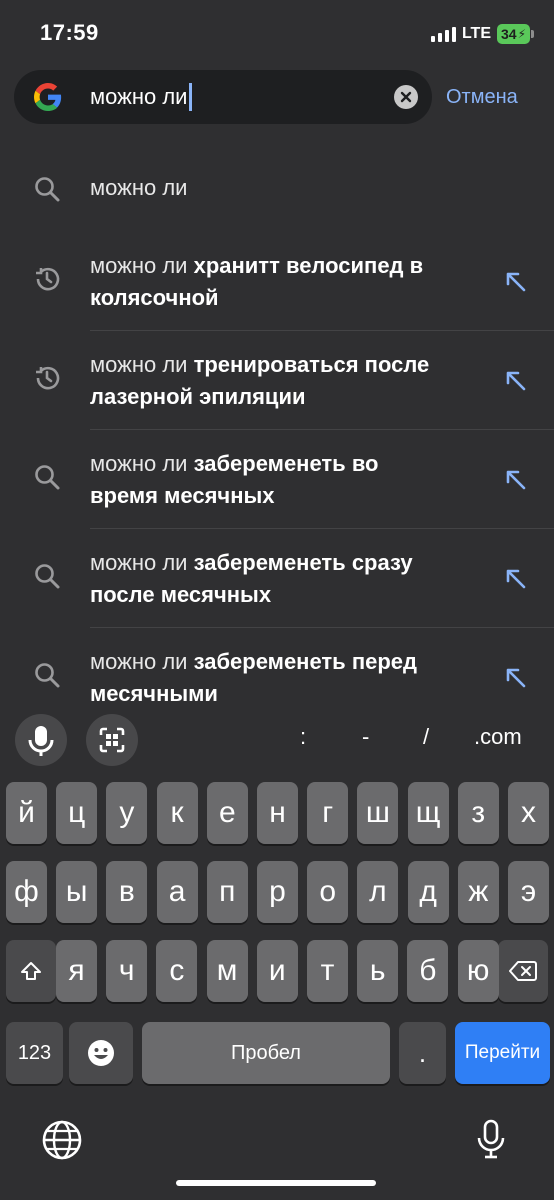  What do you see at coordinates (26, 892) in the screenshot?
I see `key-ф: ф` at bounding box center [26, 892].